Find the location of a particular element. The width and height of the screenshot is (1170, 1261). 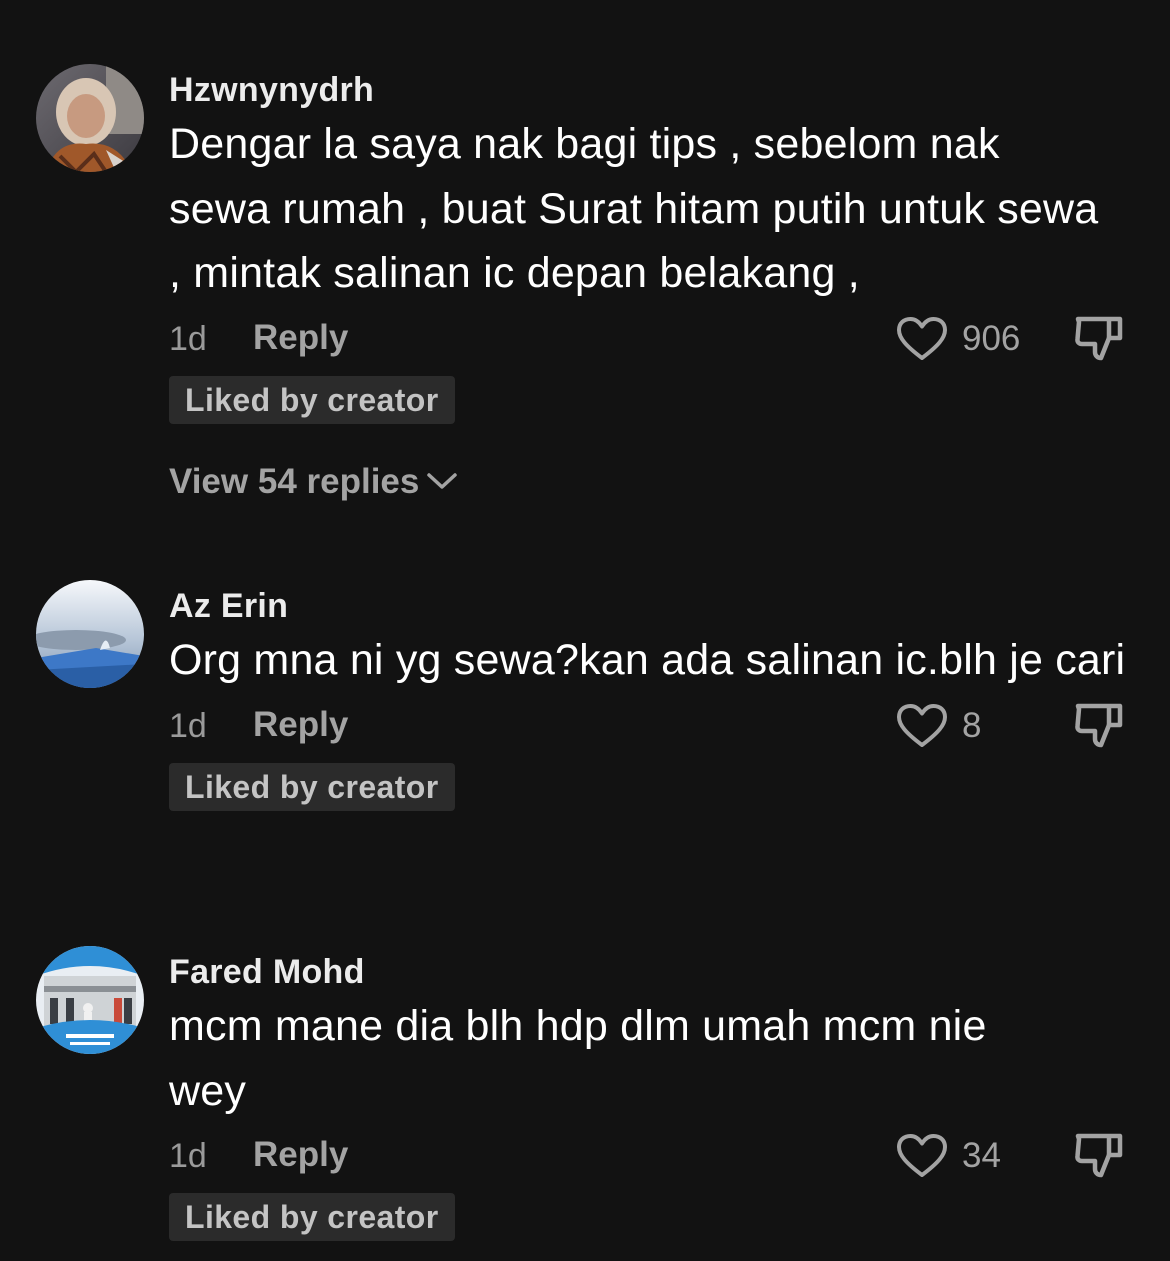

like-button: 906 is located at coordinates (958, 339).